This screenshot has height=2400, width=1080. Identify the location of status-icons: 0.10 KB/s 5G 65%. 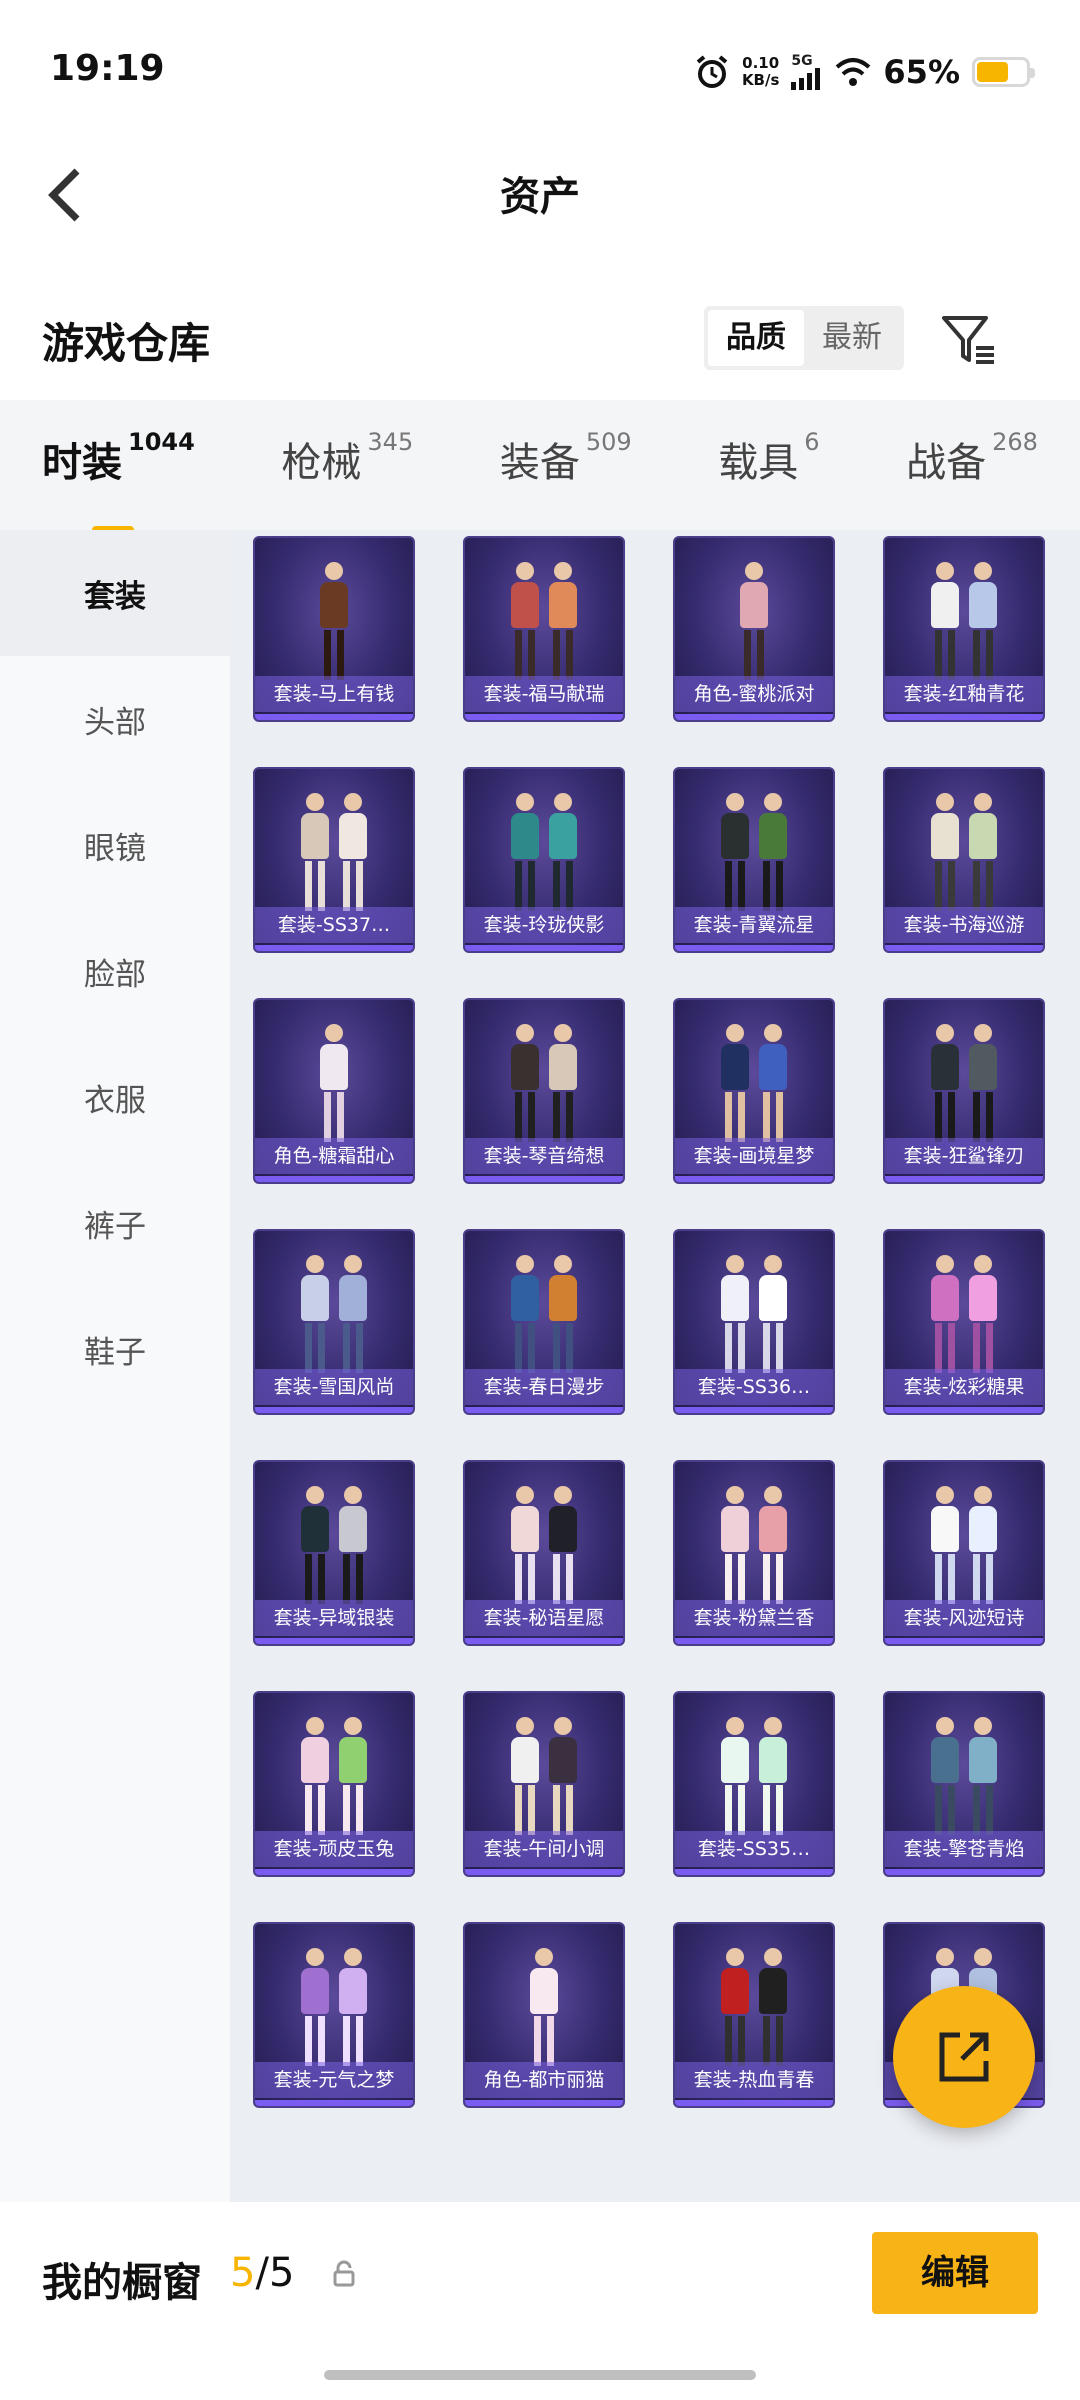
(864, 72).